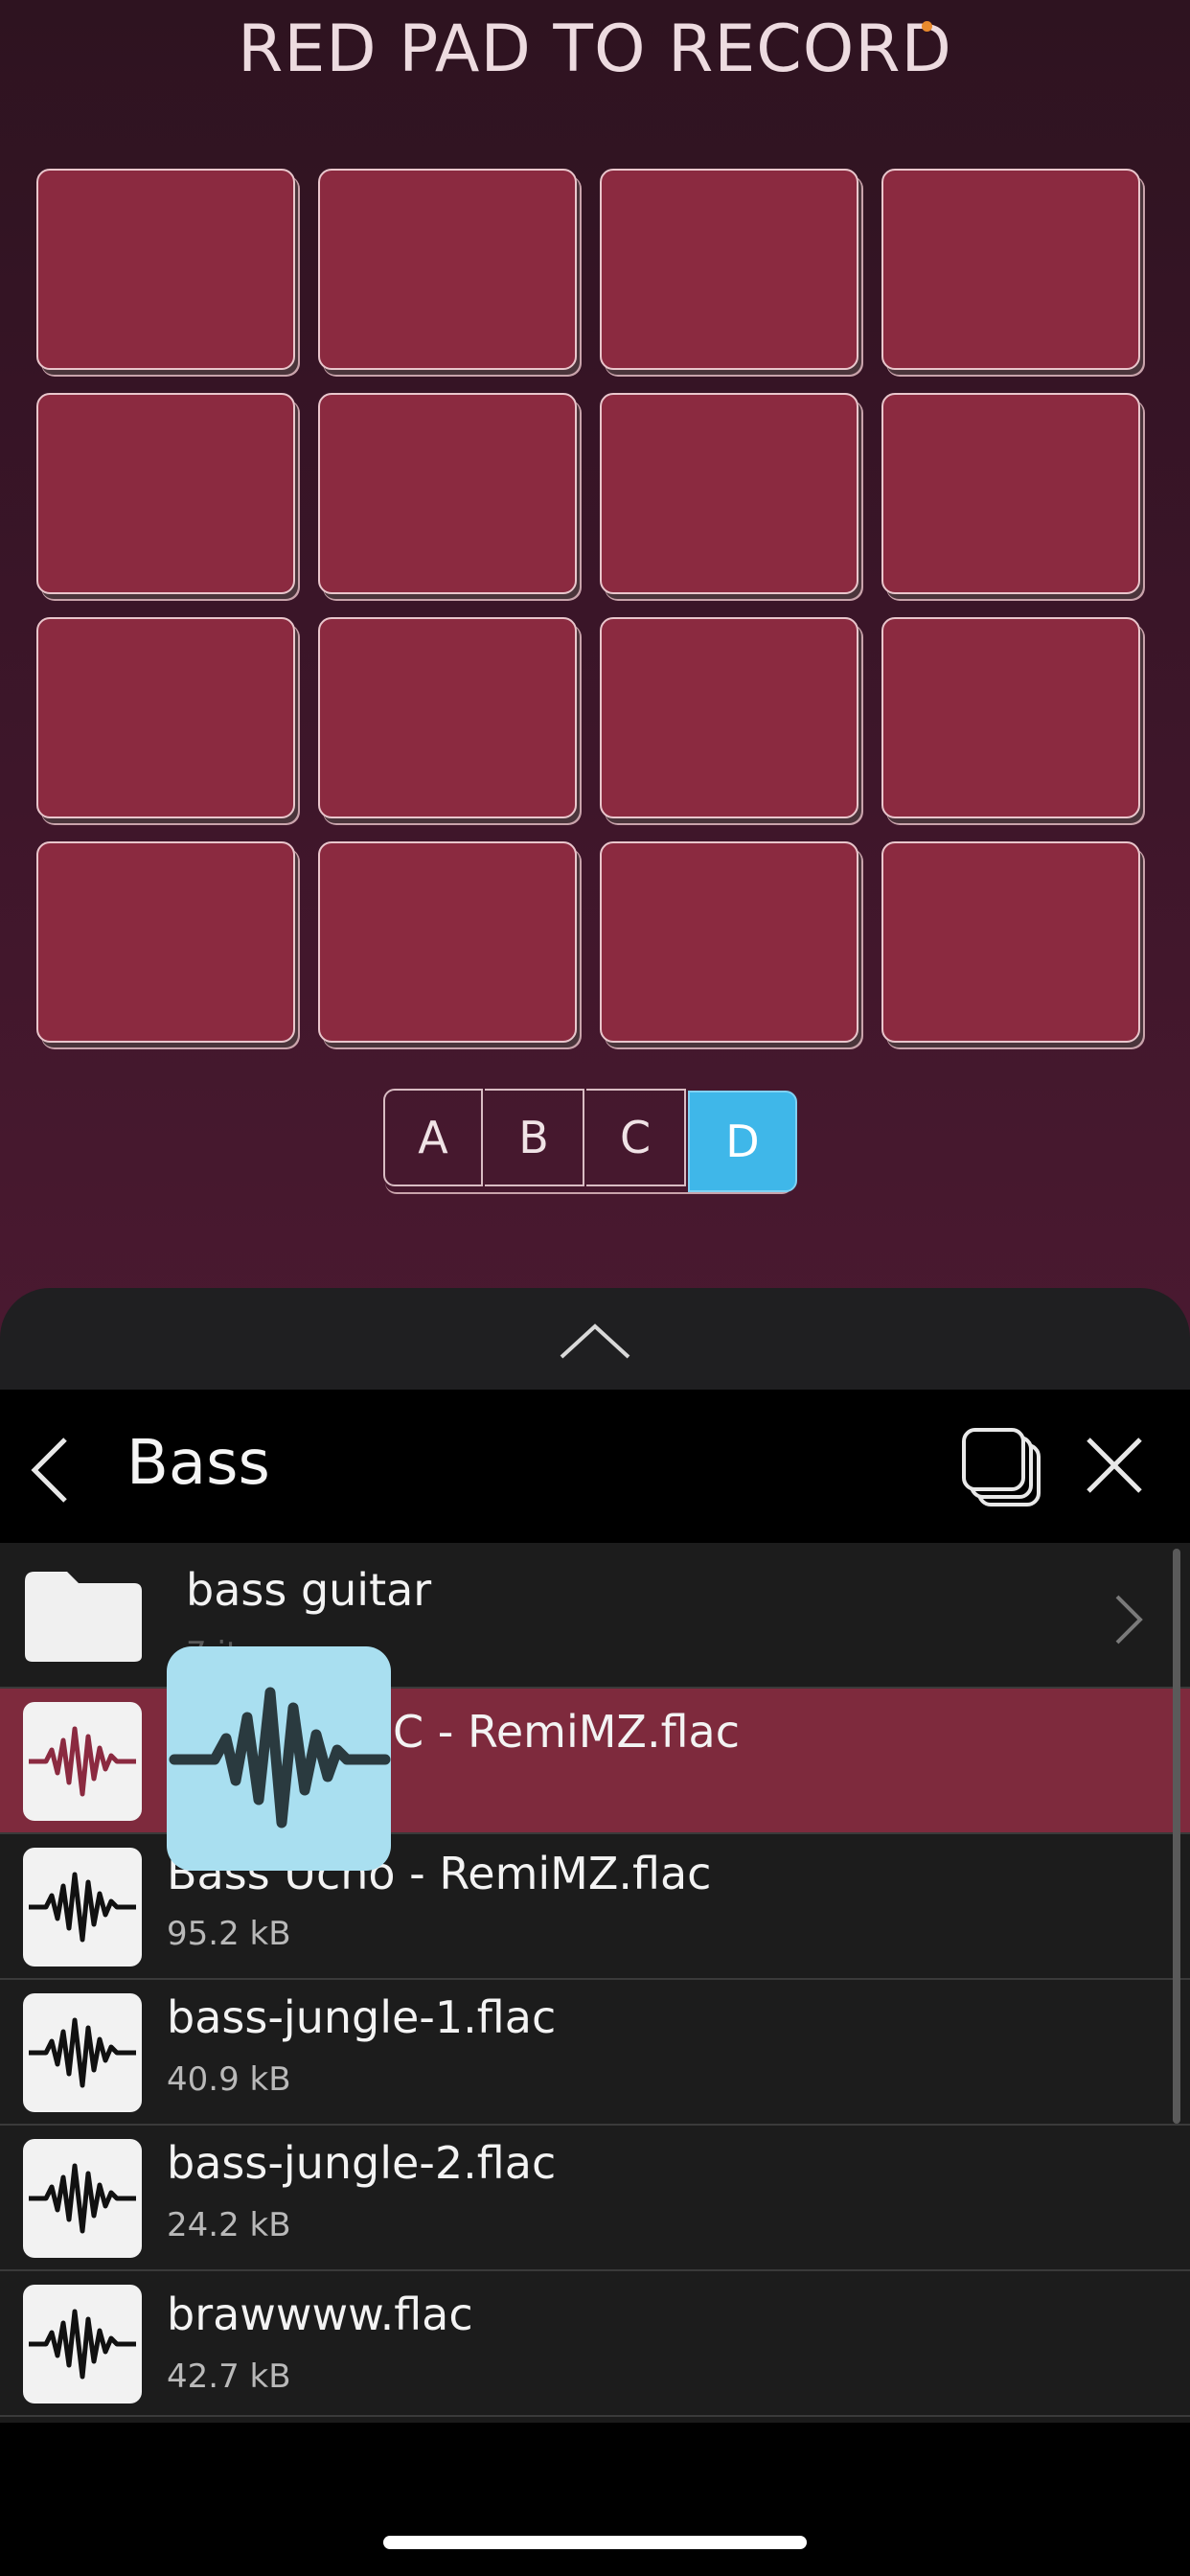 The width and height of the screenshot is (1190, 2576). Describe the element at coordinates (84, 1617) in the screenshot. I see `folder-icon` at that location.